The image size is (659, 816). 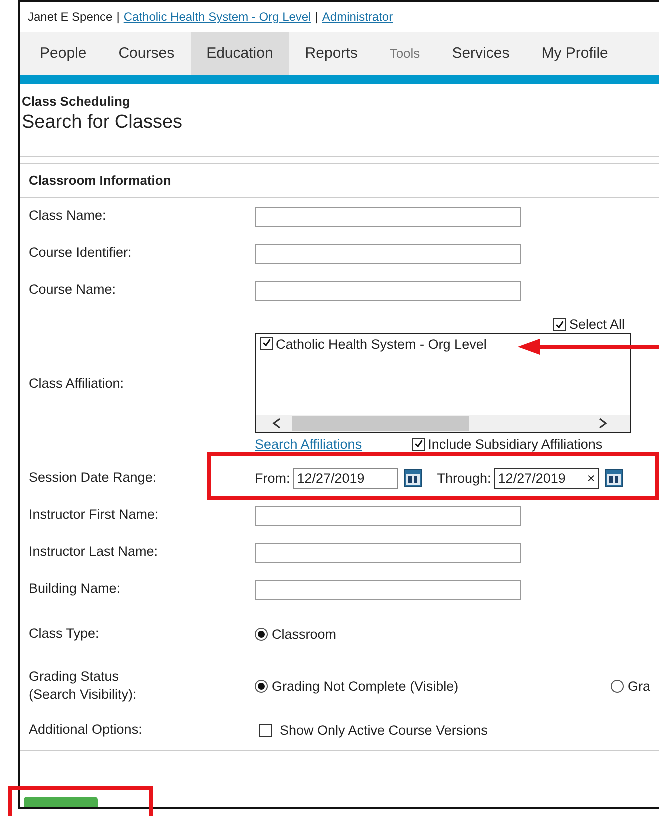 What do you see at coordinates (384, 730) in the screenshot?
I see `checkbox-label: Show Only Active Course Versions` at bounding box center [384, 730].